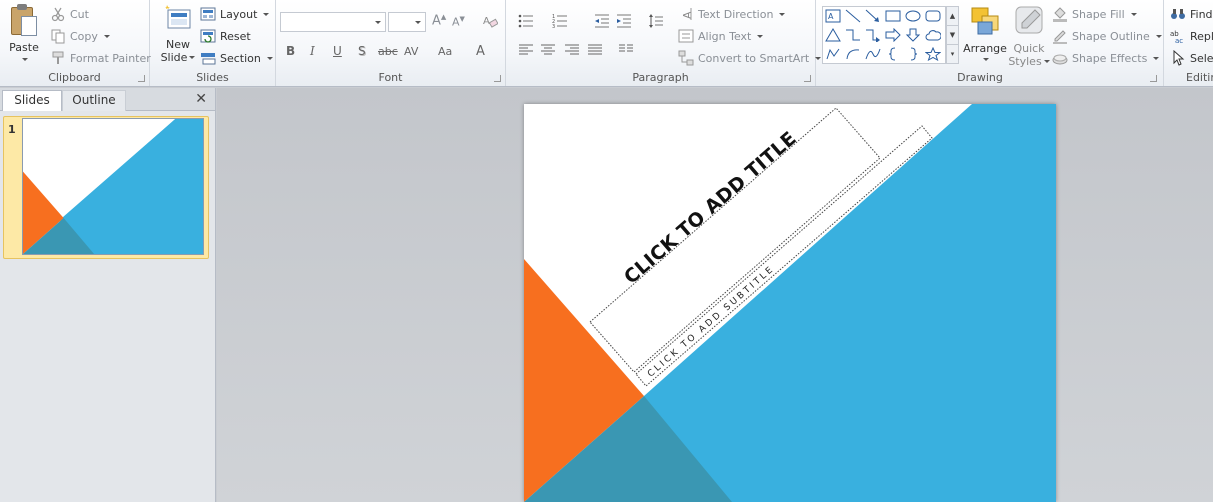 This screenshot has width=1213, height=502. Describe the element at coordinates (108, 295) in the screenshot. I see `slides-panel: Slides Outline ✕ 1` at that location.